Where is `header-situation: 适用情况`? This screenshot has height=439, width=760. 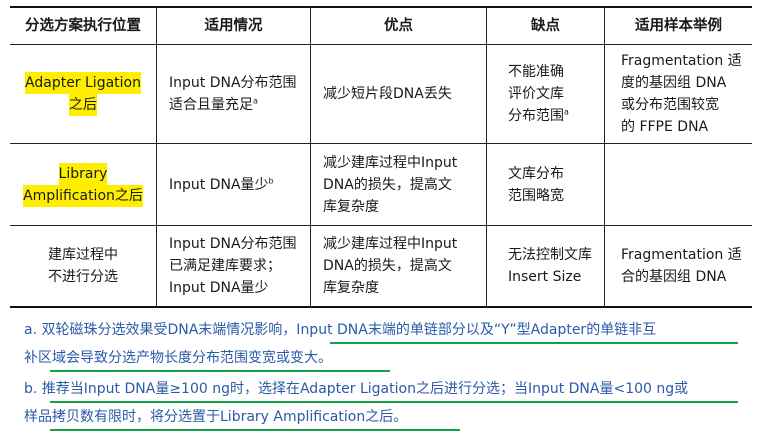
header-situation: 适用情况 is located at coordinates (233, 26).